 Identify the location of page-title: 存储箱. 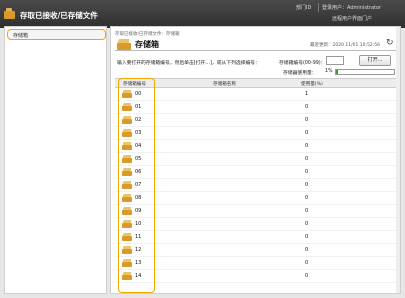
(147, 44).